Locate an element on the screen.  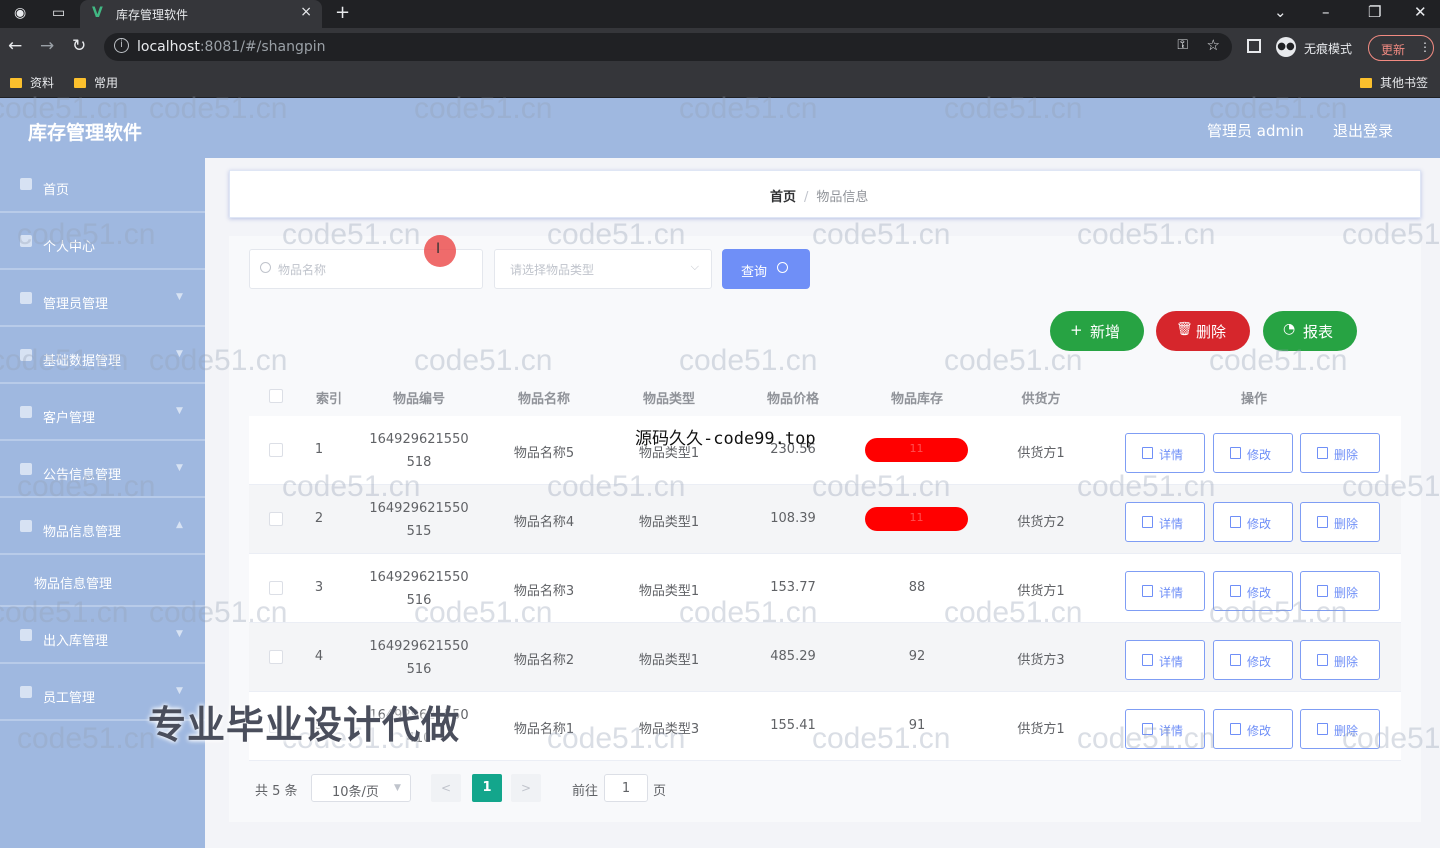
incognito-icon: ●● is located at coordinates (1286, 47).